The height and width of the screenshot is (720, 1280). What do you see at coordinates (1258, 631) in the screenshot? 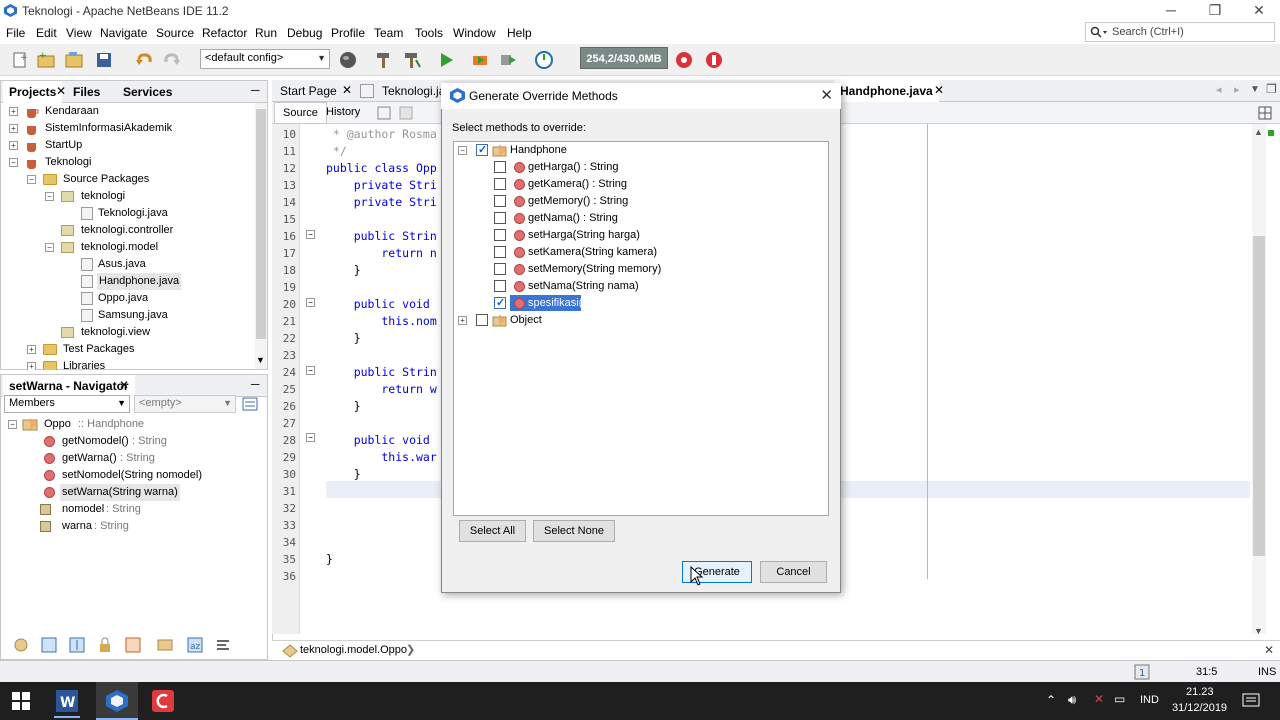
I see `scroll-down-icon: ▼` at bounding box center [1258, 631].